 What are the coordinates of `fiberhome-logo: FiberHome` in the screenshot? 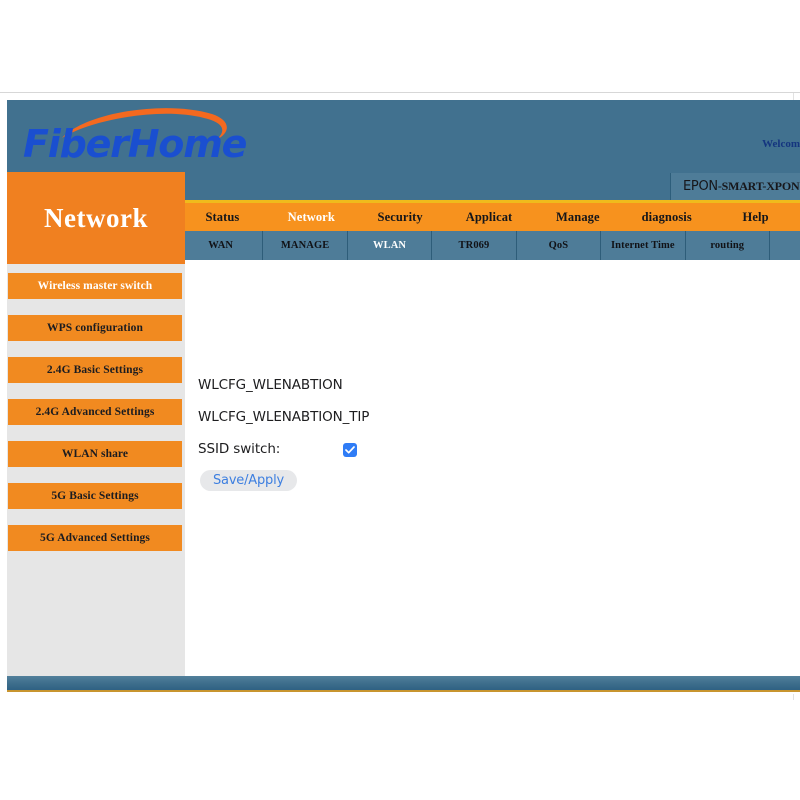 It's located at (131, 143).